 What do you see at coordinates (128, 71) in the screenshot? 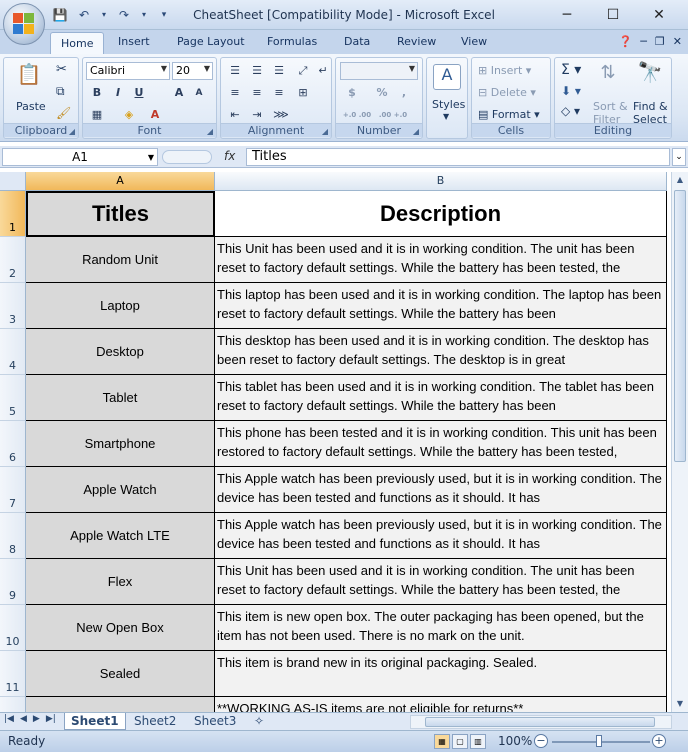
I see `font-name-select: Calibri ▼` at bounding box center [128, 71].